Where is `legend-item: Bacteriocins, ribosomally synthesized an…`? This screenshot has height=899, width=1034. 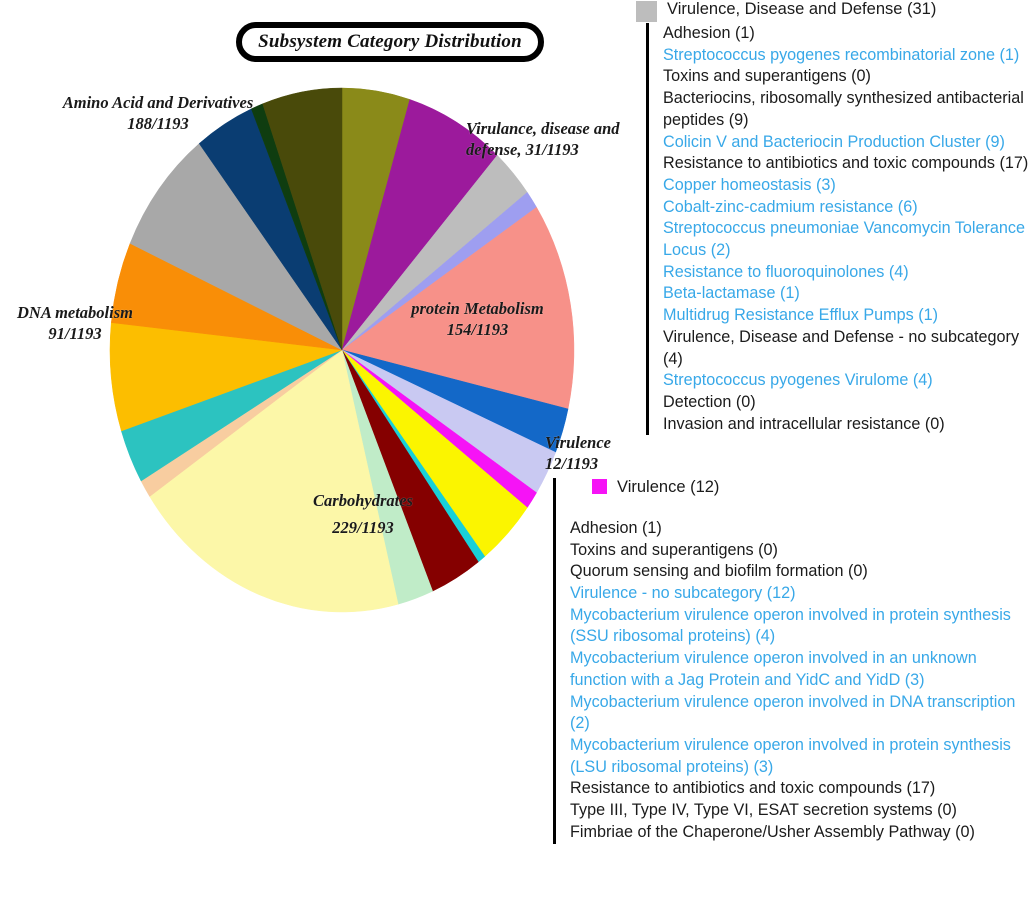 legend-item: Bacteriocins, ribosomally synthesized an… is located at coordinates (843, 109).